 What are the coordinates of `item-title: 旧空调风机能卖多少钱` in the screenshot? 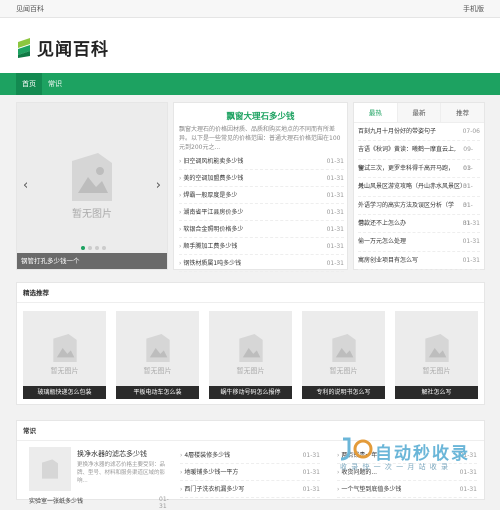 It's located at (211, 161).